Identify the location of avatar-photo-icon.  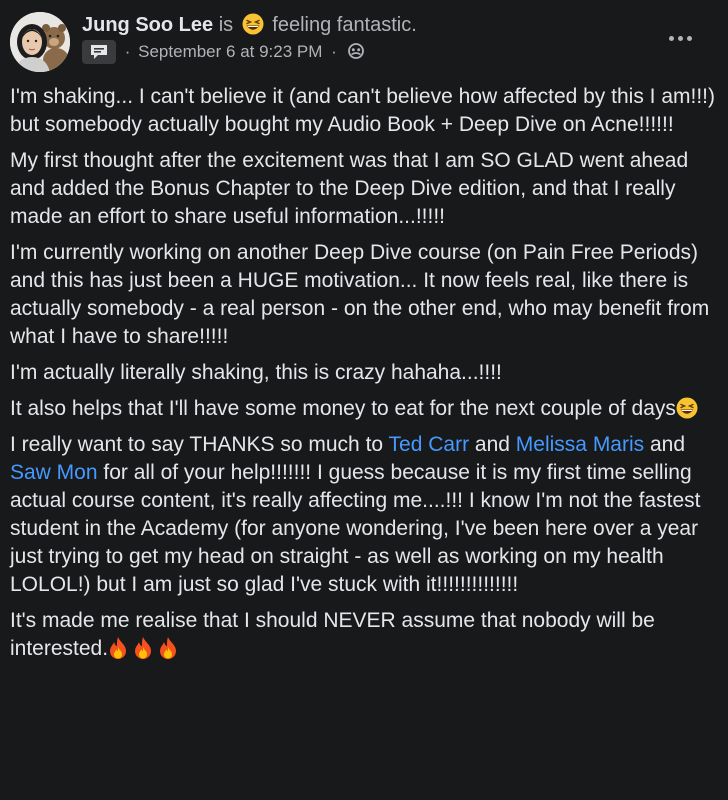
(40, 42).